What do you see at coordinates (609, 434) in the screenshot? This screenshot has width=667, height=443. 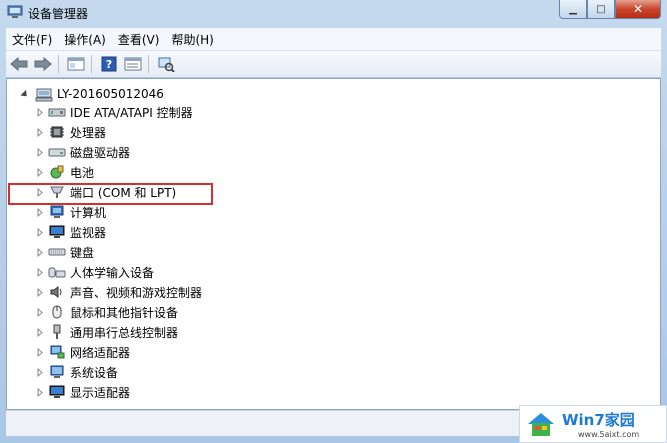 I see `watermark-url: www.5aixt.com` at bounding box center [609, 434].